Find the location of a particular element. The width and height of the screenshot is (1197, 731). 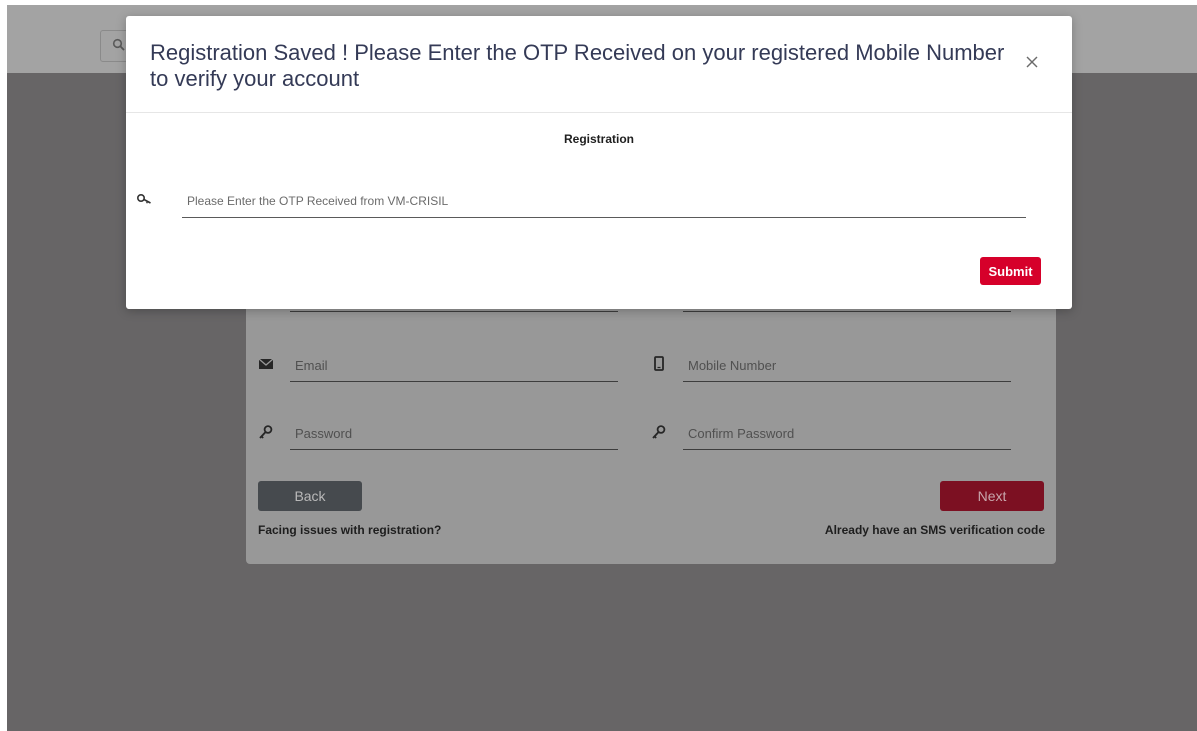

confirm-password-placeholder: Confirm Password is located at coordinates (741, 433).